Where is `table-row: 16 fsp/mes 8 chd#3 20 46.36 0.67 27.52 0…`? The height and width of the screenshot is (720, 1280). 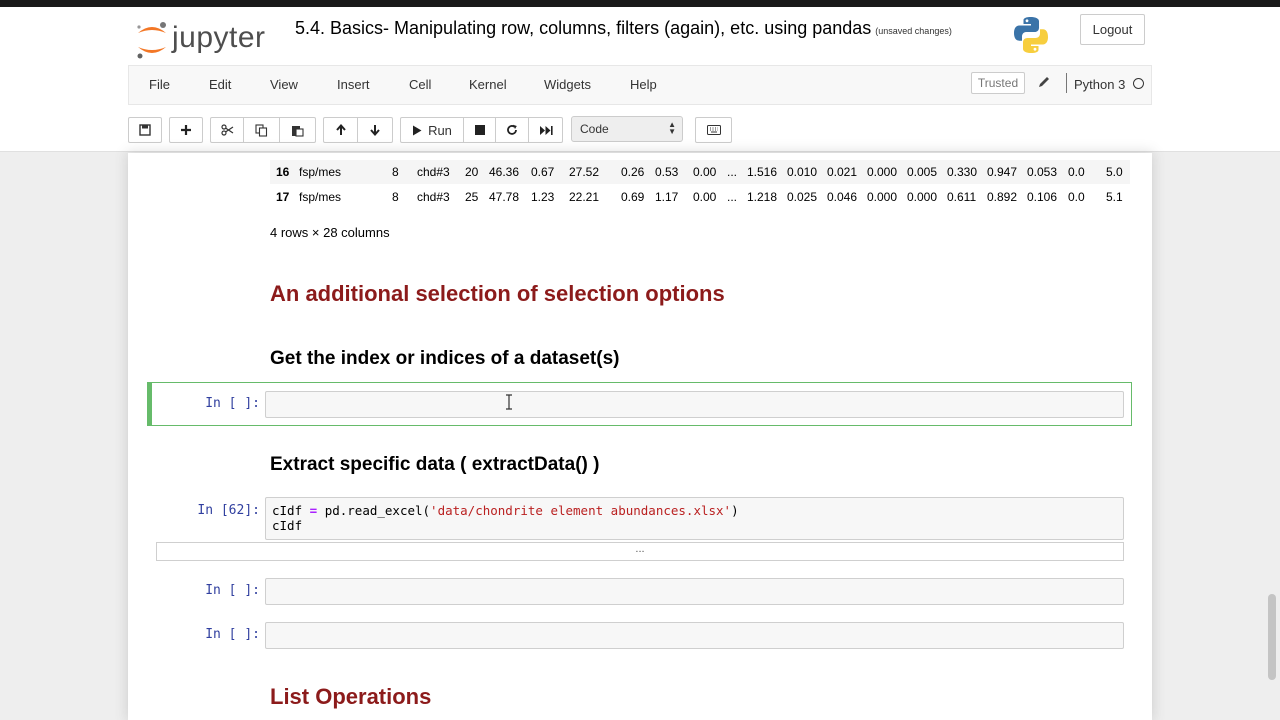
table-row: 16 fsp/mes 8 chd#3 20 46.36 0.67 27.52 0… is located at coordinates (700, 172).